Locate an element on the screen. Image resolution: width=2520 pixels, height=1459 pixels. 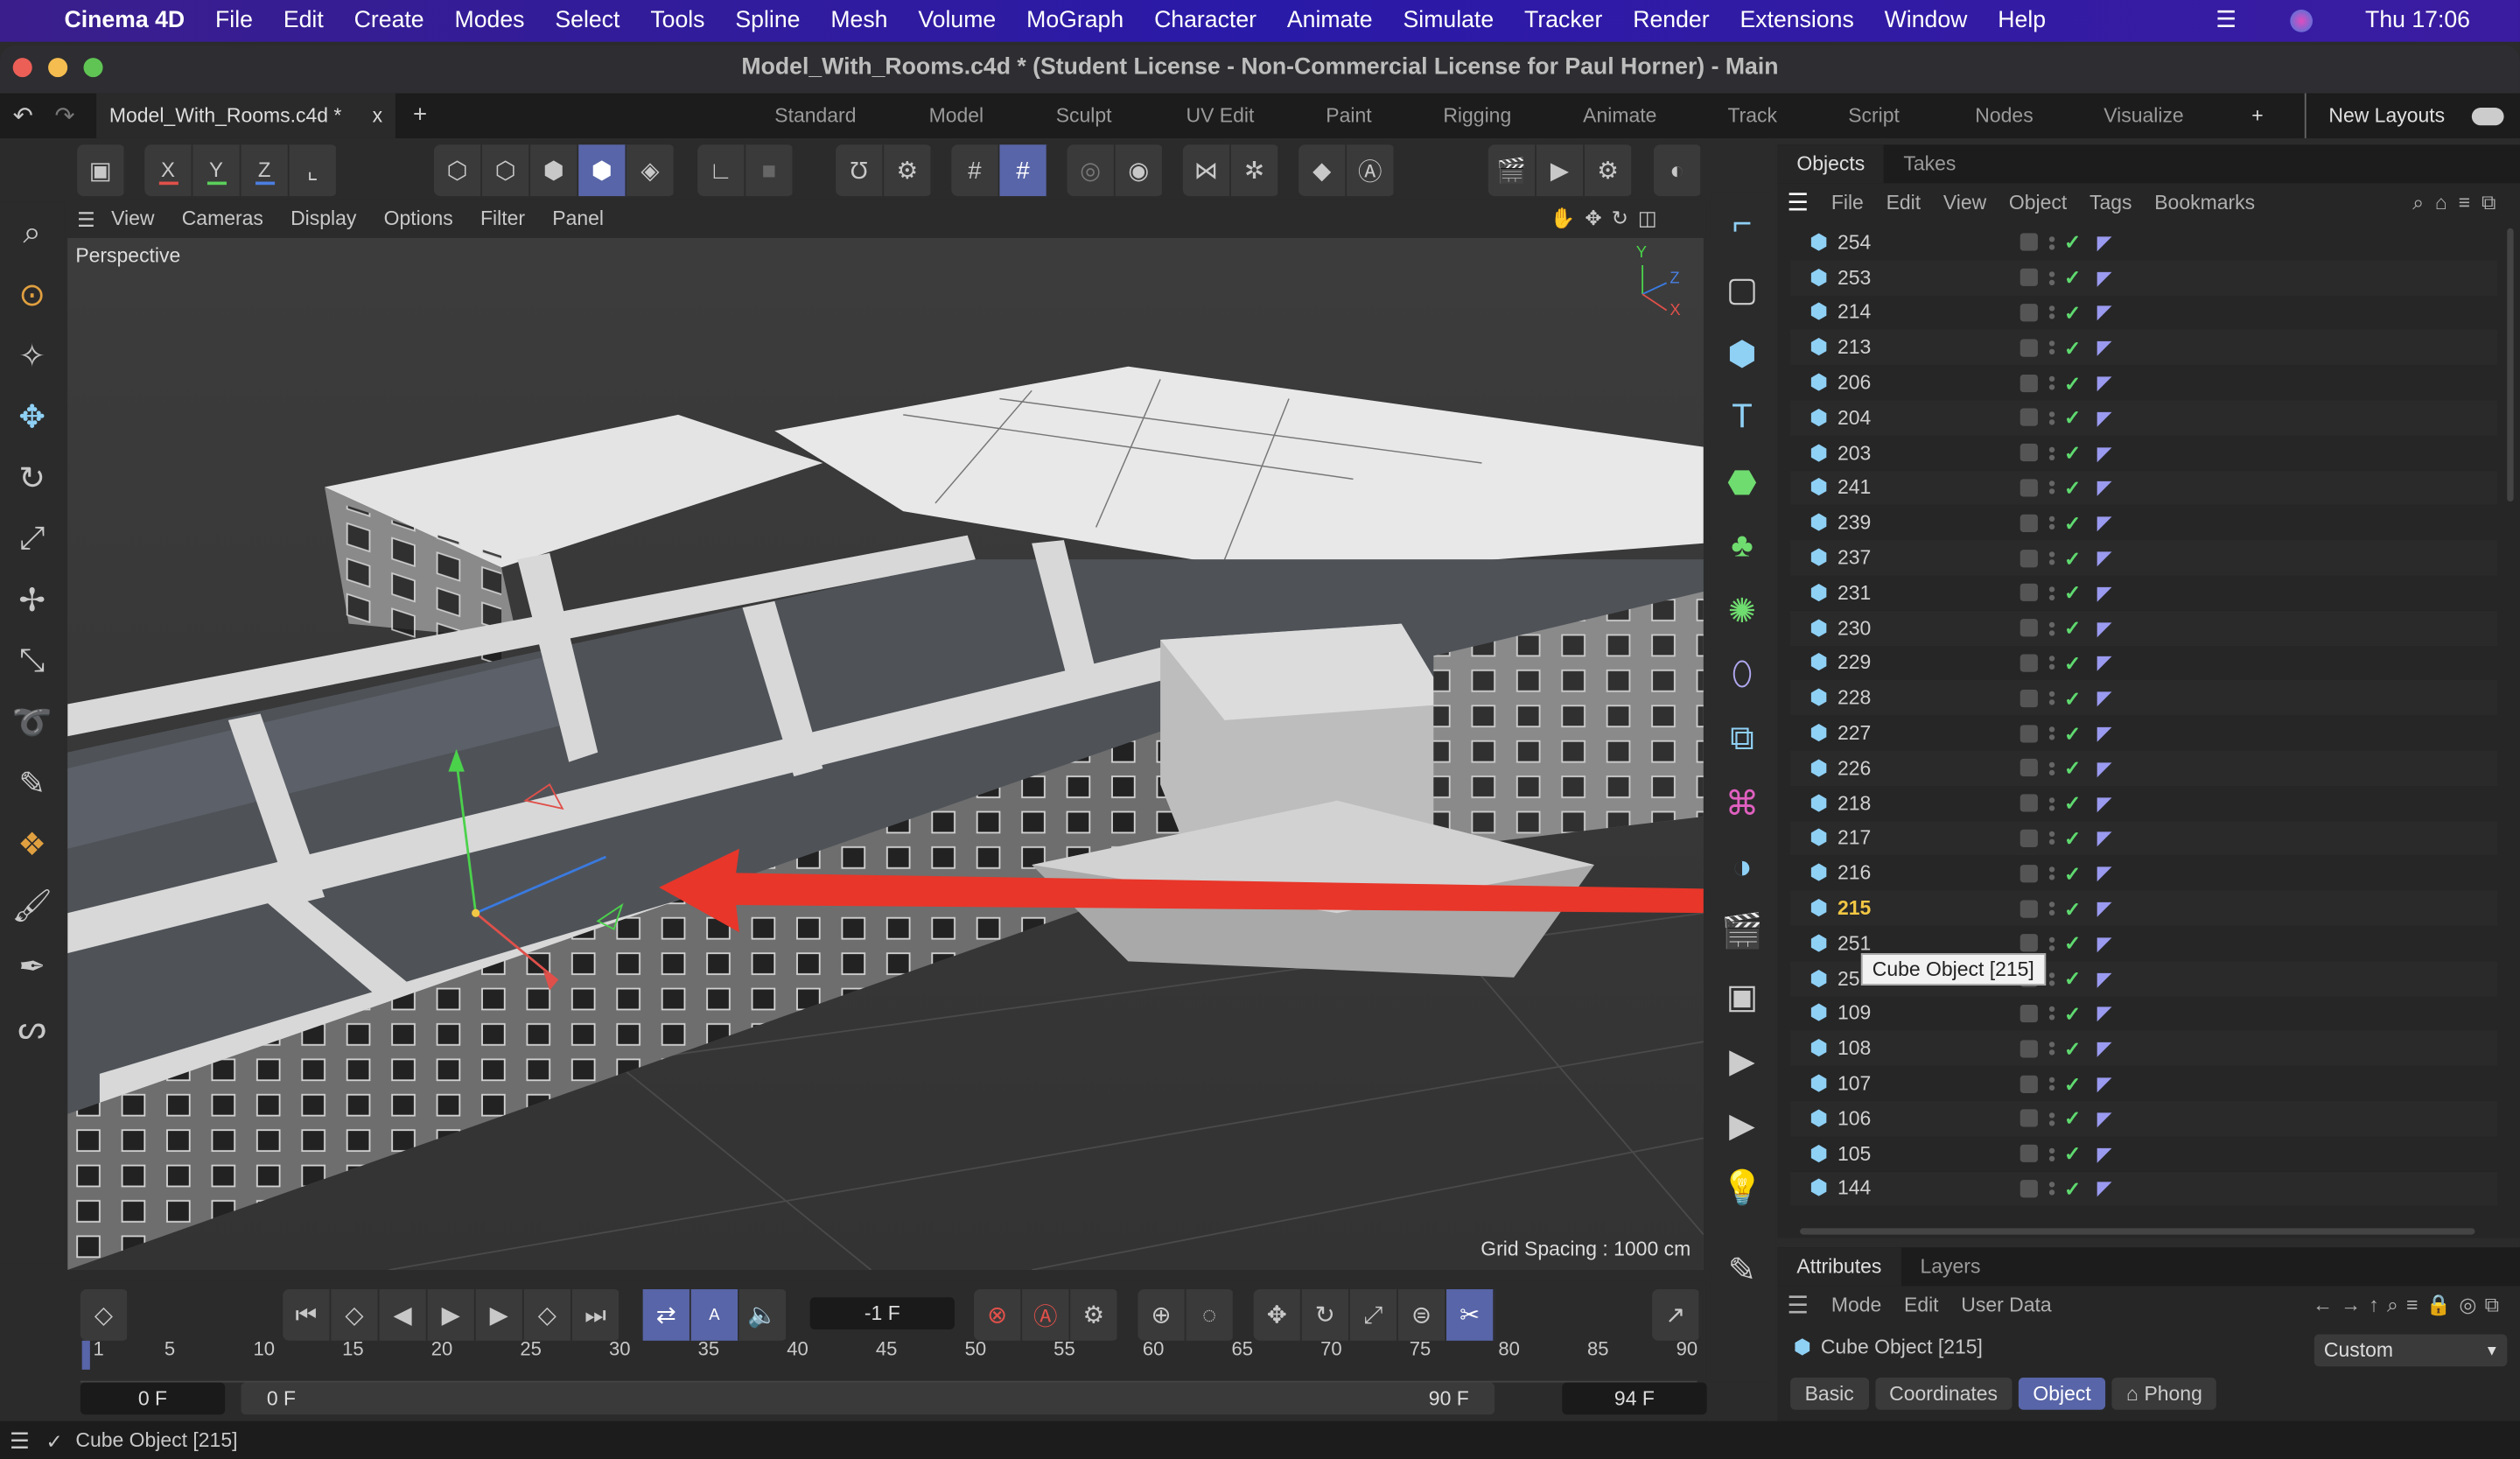
object-row: ⬢ 106 ● ● ✓ ◤ is located at coordinates (2144, 1119).